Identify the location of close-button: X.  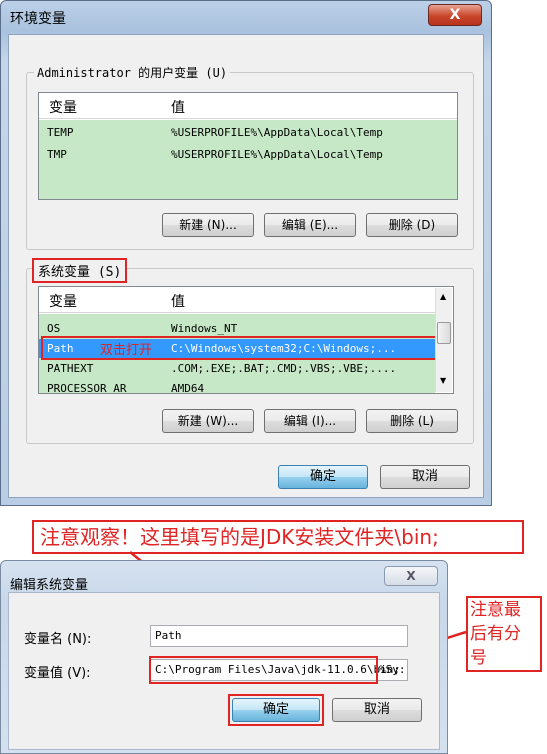
(411, 576).